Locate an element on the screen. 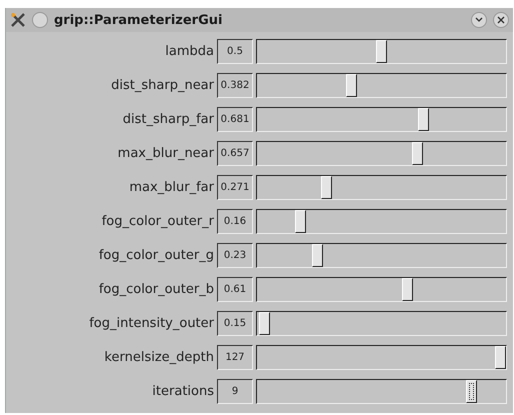 This screenshot has width=514, height=415. parameter-label: lambda is located at coordinates (189, 51).